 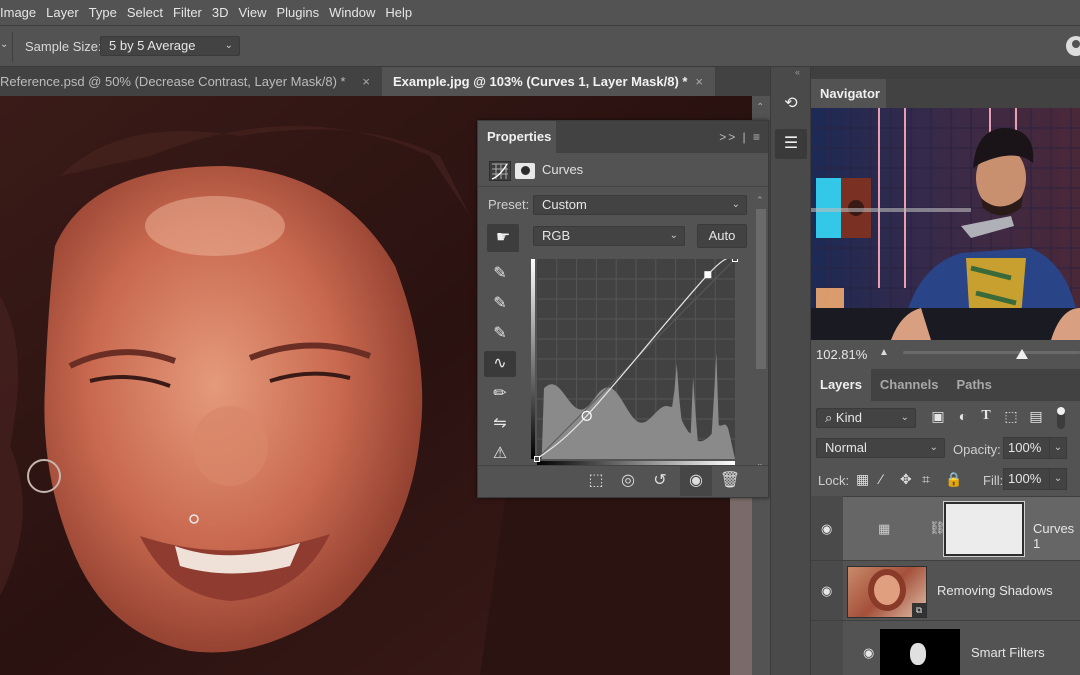 I want to click on lock-label: Lock:, so click(x=834, y=480).